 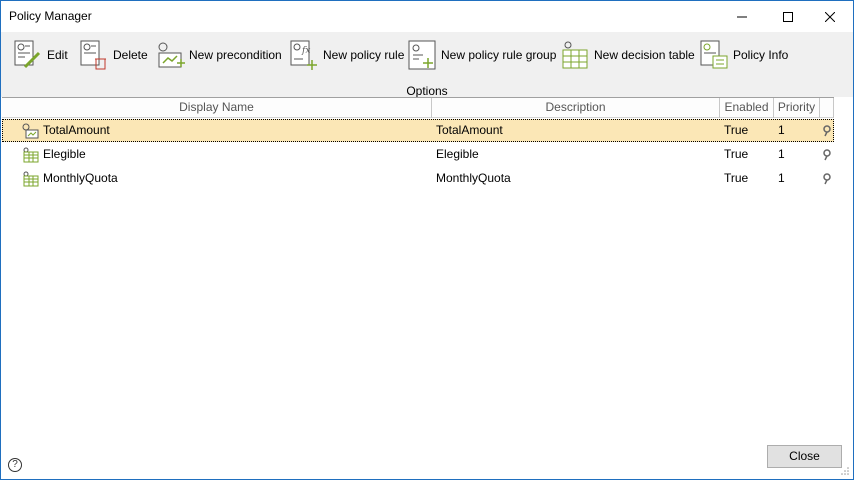 What do you see at coordinates (305, 51) in the screenshot?
I see `svg-text: fx` at bounding box center [305, 51].